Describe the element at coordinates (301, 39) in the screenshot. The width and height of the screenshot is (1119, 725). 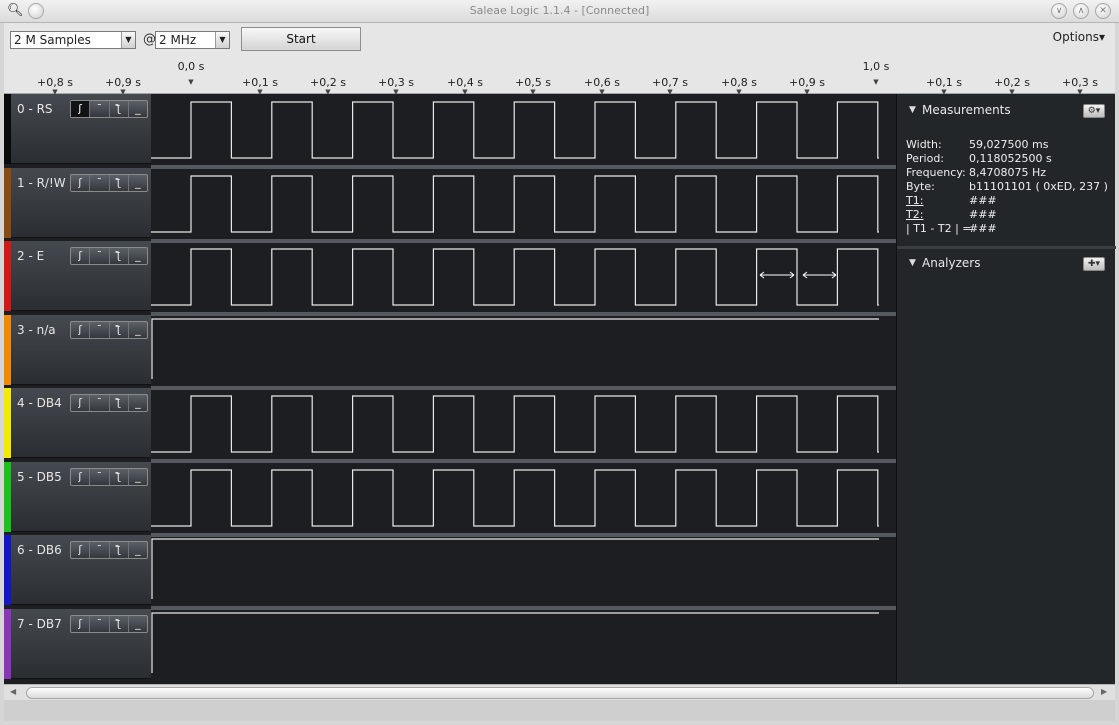
I see `start-button: Start` at that location.